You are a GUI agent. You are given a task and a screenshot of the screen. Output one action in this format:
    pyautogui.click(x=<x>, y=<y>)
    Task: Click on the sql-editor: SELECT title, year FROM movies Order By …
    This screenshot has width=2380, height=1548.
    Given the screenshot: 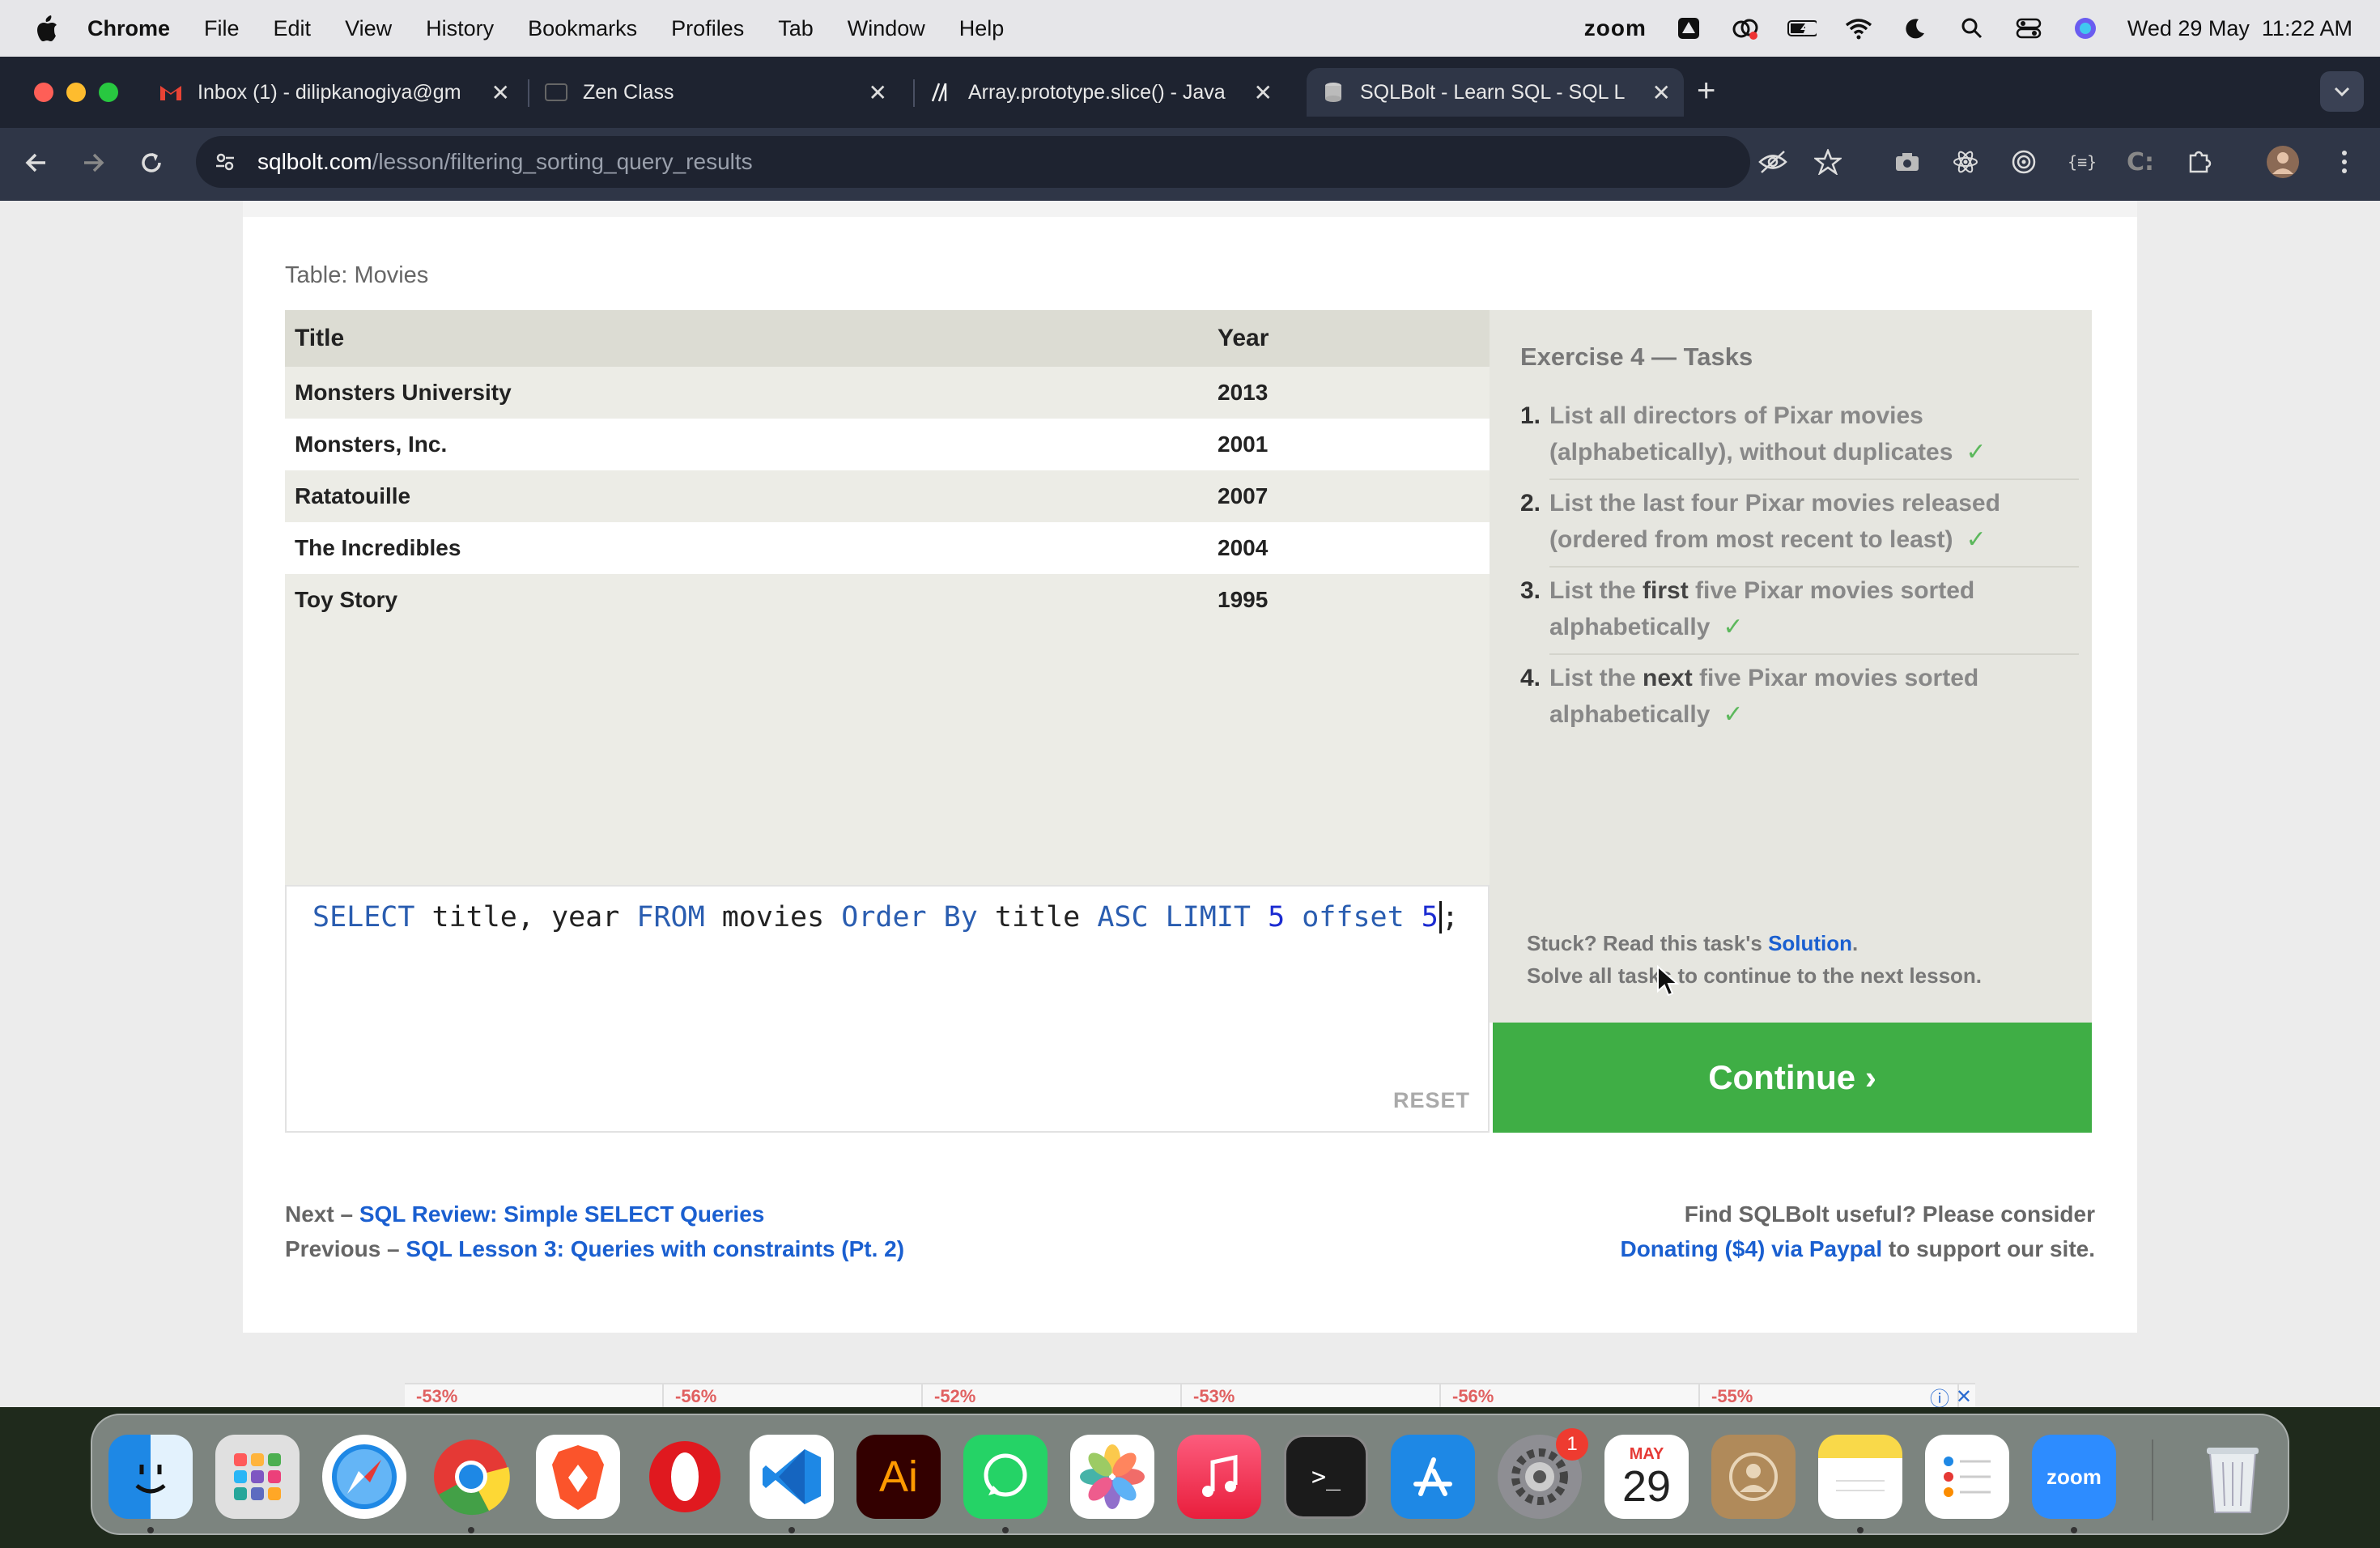 What is the action you would take?
    pyautogui.click(x=887, y=1009)
    